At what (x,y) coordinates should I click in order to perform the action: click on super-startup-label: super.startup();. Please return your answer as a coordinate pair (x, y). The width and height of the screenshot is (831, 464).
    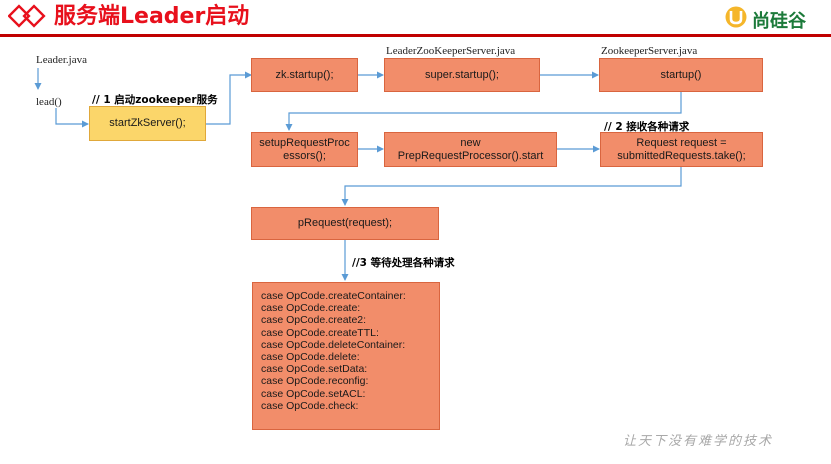
    Looking at the image, I should click on (462, 74).